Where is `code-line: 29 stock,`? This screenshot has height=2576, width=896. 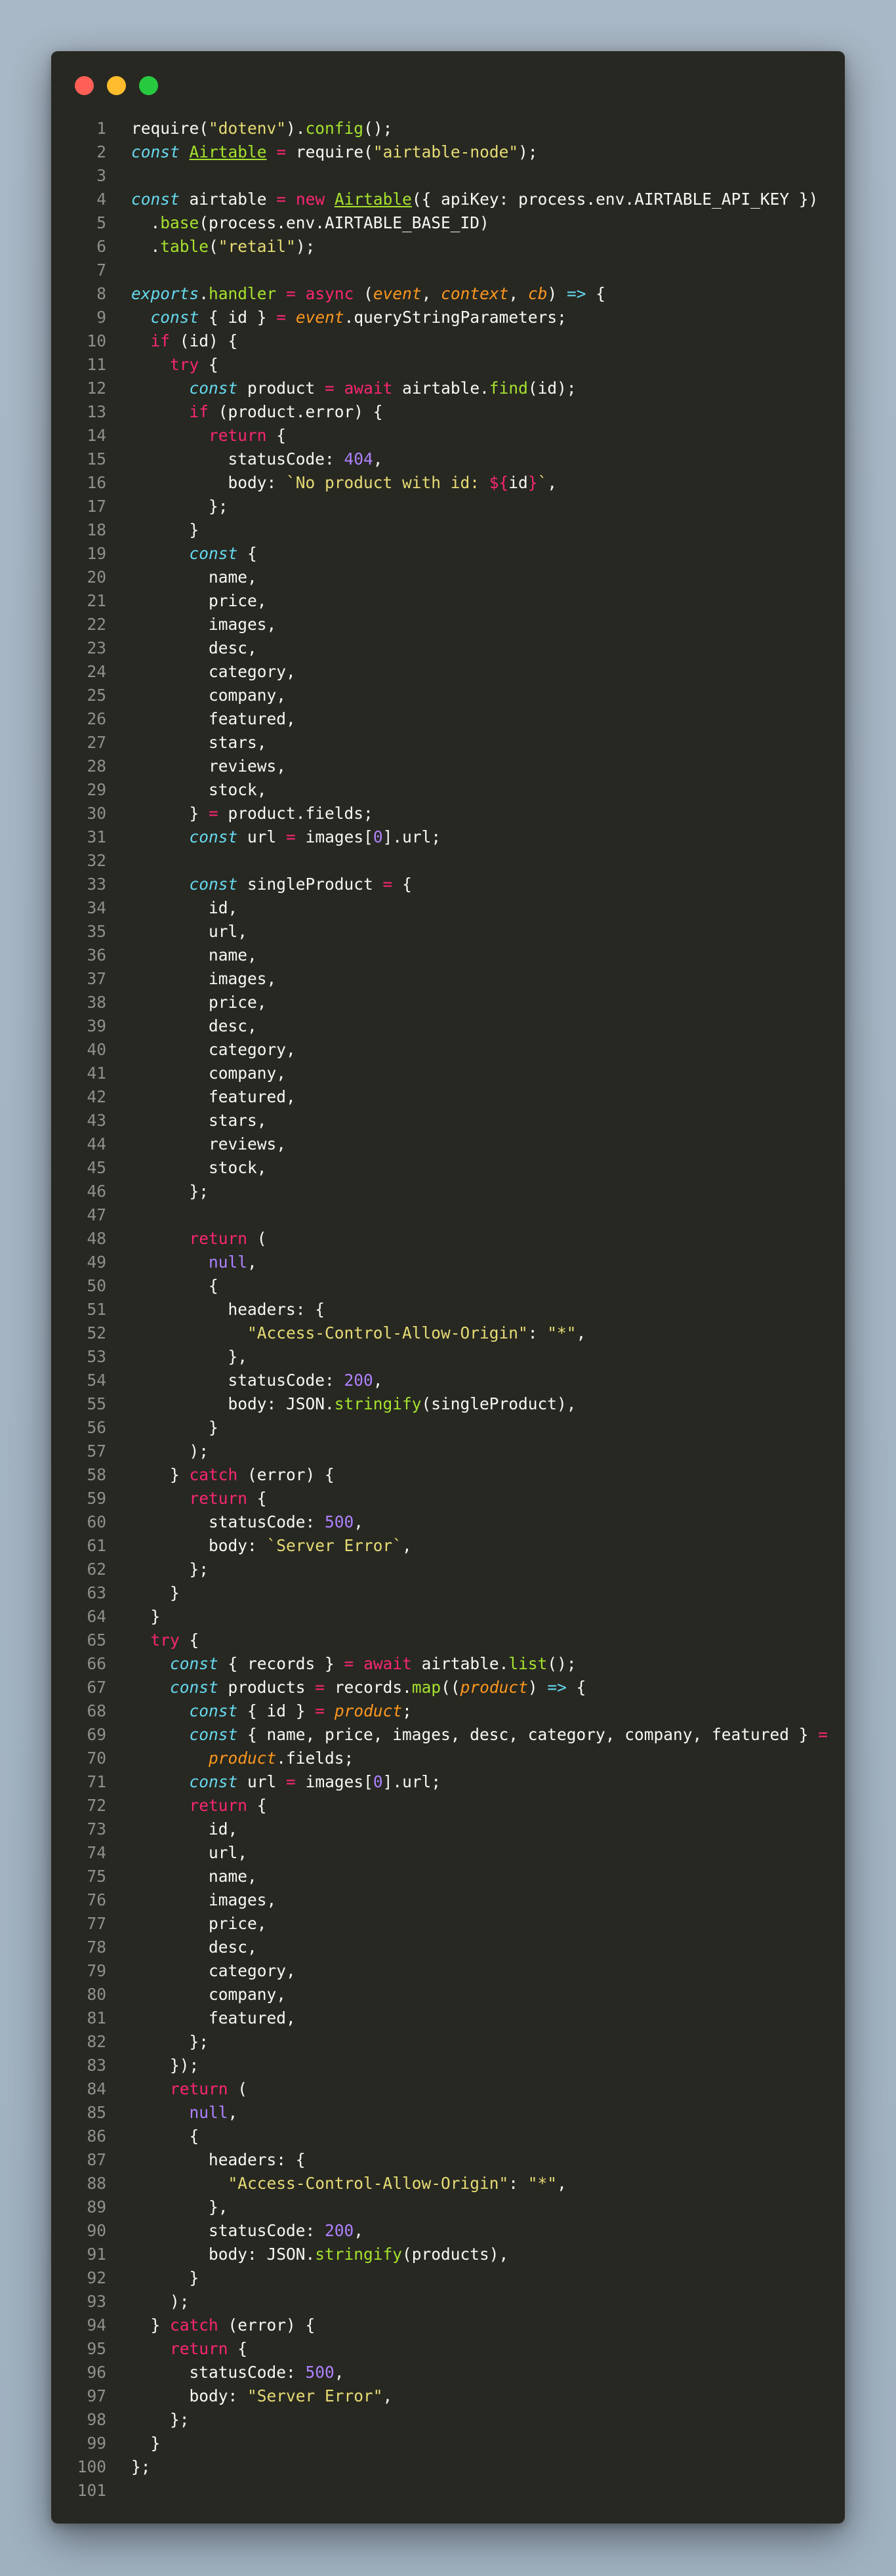
code-line: 29 stock, is located at coordinates (448, 790).